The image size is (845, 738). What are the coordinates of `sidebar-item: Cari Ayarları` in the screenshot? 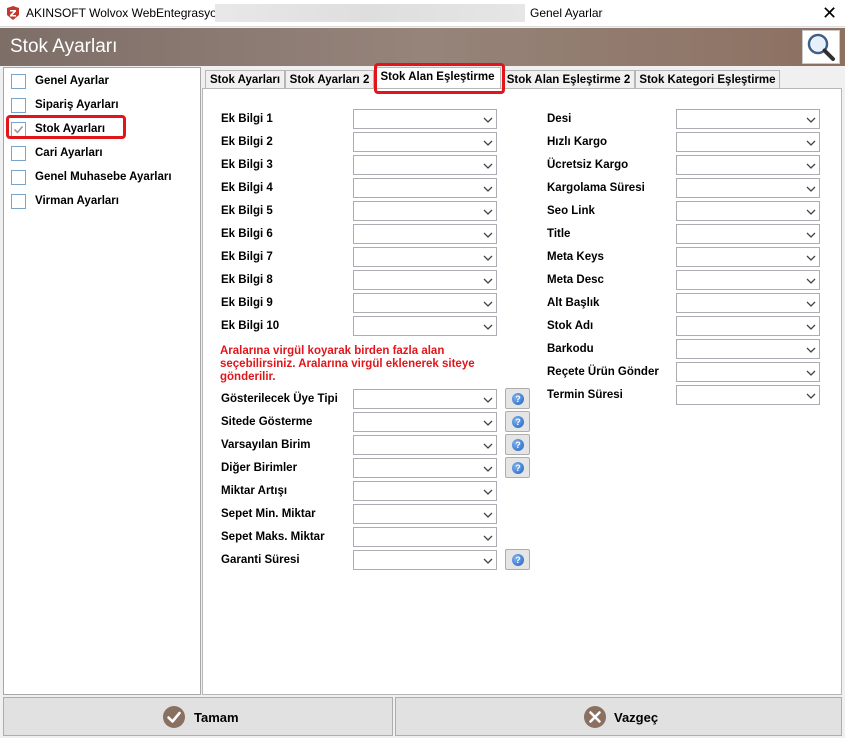 It's located at (104, 154).